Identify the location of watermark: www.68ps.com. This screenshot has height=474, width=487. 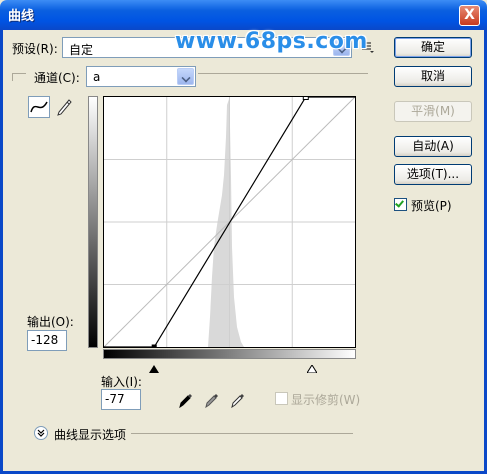
(271, 41).